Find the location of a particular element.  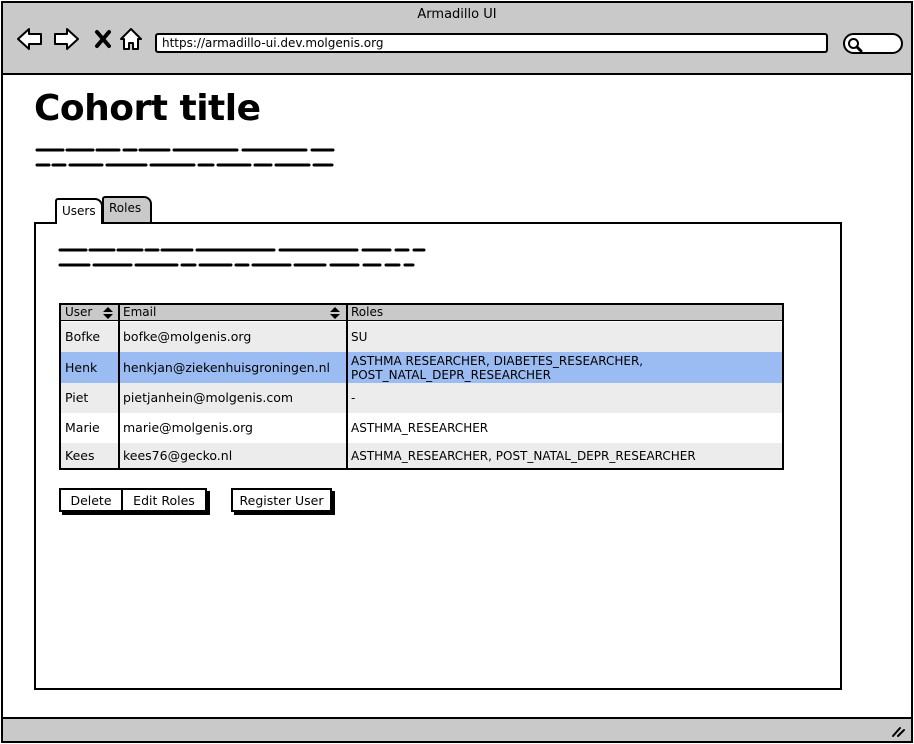

cell-email: henkjan@ziekenhuisgroningen.nl is located at coordinates (226, 367).